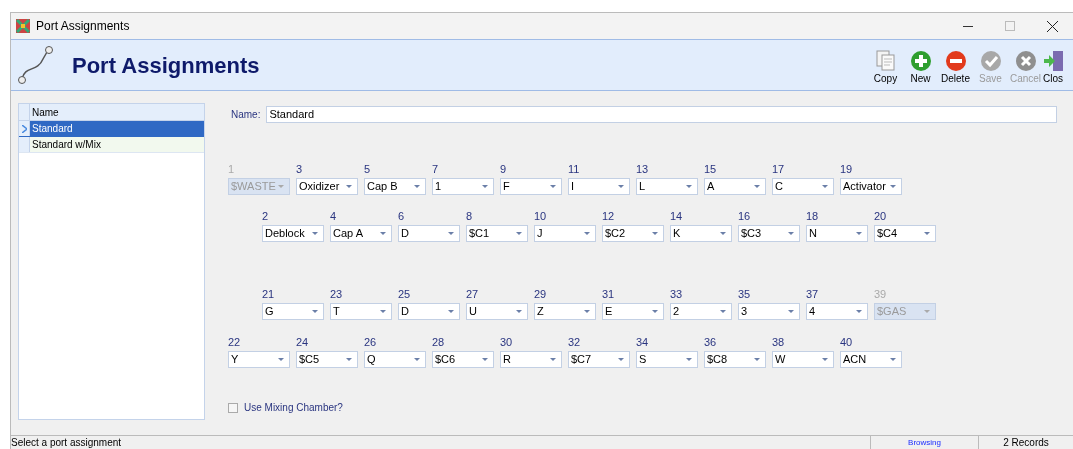 The image size is (1073, 449). What do you see at coordinates (871, 359) in the screenshot?
I see `port-dropdown: ACN` at bounding box center [871, 359].